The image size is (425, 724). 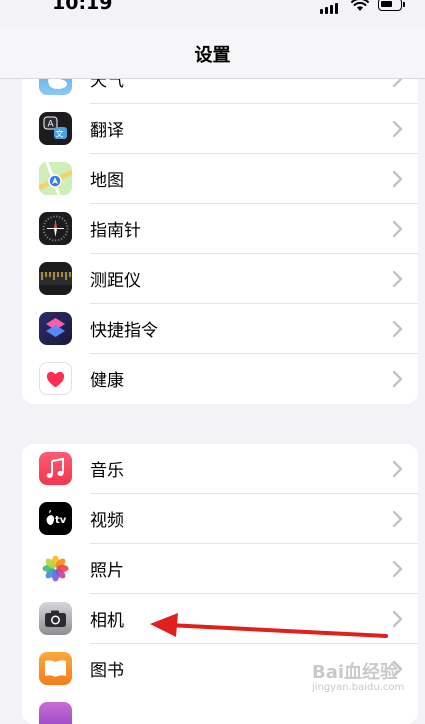 I want to click on watermark-subtext: jingyan.baidu.com, so click(x=358, y=687).